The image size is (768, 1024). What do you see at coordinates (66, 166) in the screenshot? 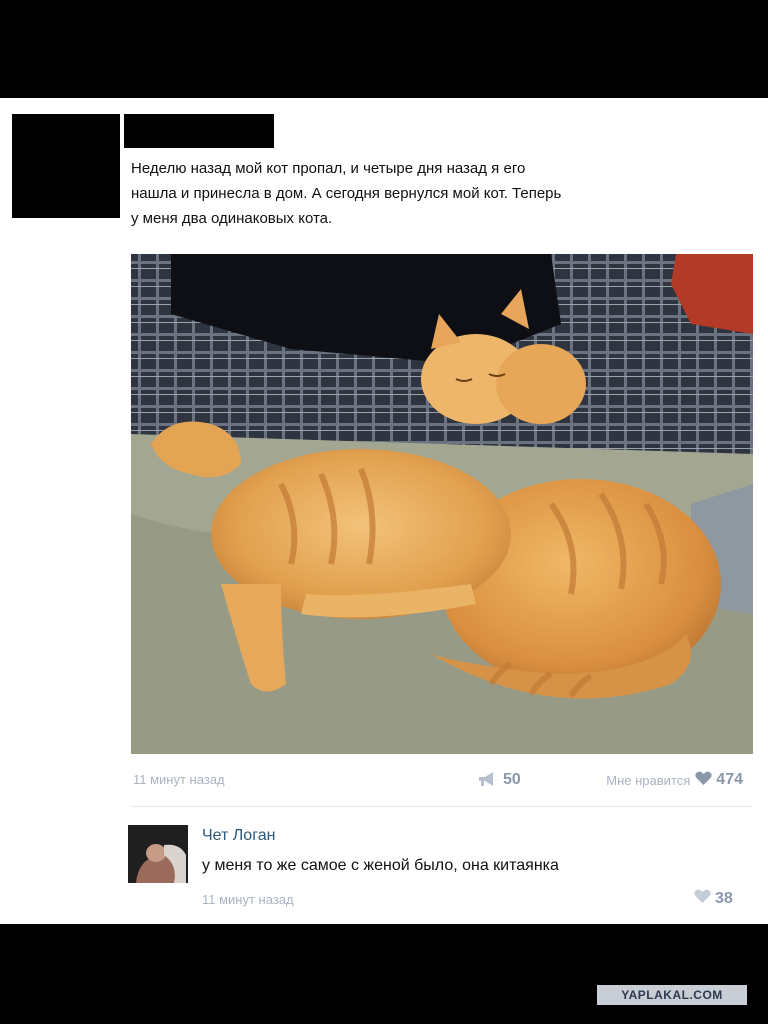
I see `redacted-avatar` at bounding box center [66, 166].